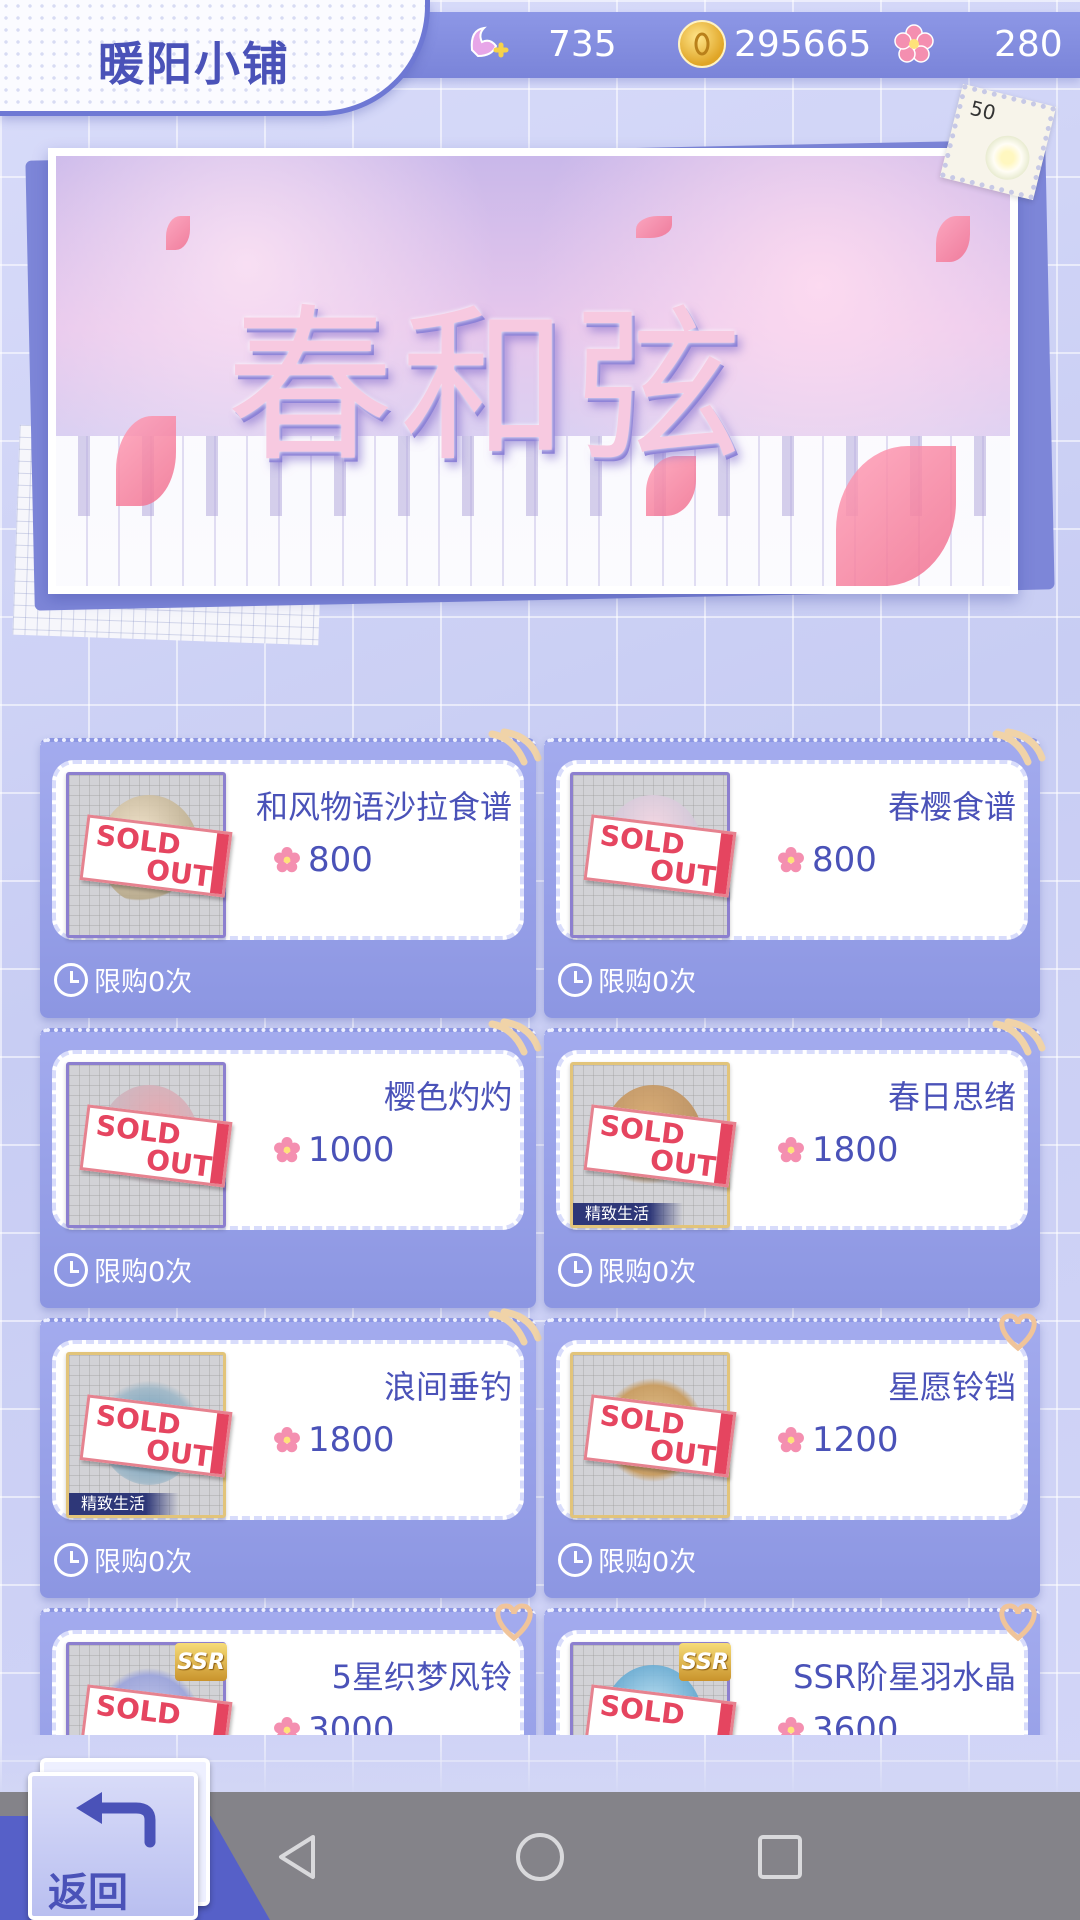  Describe the element at coordinates (351, 1150) in the screenshot. I see `price-value: 1000` at that location.